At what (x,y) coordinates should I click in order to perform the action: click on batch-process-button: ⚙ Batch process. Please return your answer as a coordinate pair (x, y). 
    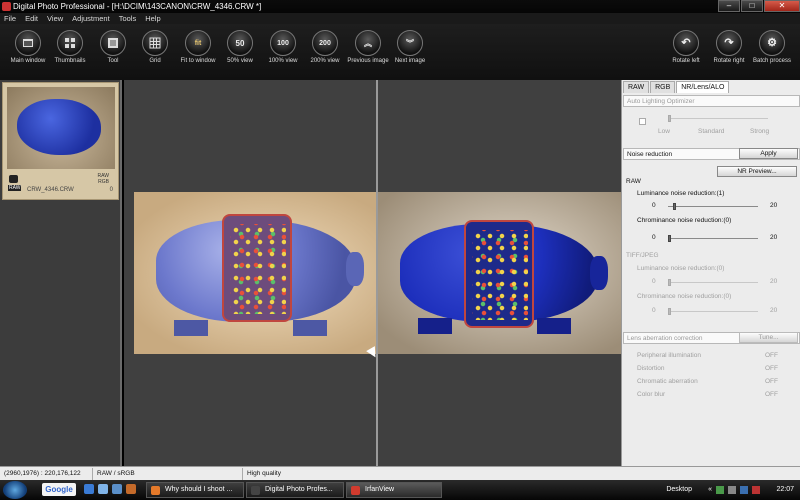
    Looking at the image, I should click on (772, 47).